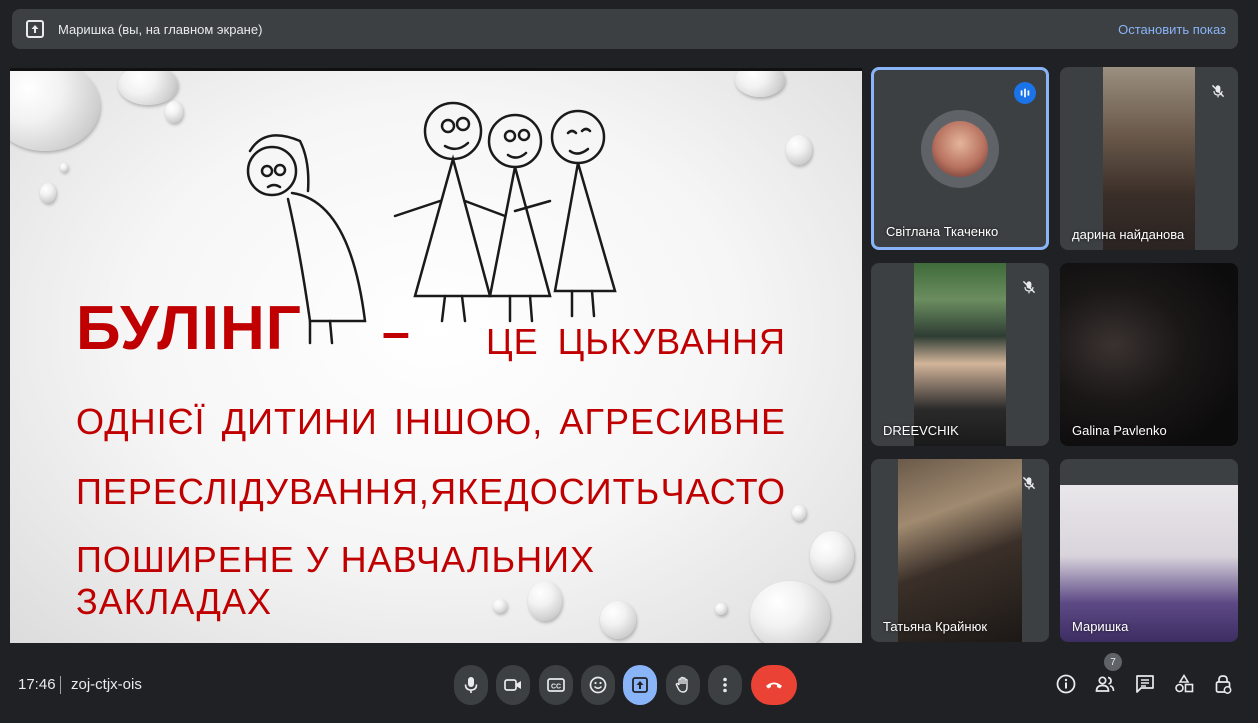 The height and width of the screenshot is (723, 1258). I want to click on slide-word: ІНШОЮ,, so click(468, 421).